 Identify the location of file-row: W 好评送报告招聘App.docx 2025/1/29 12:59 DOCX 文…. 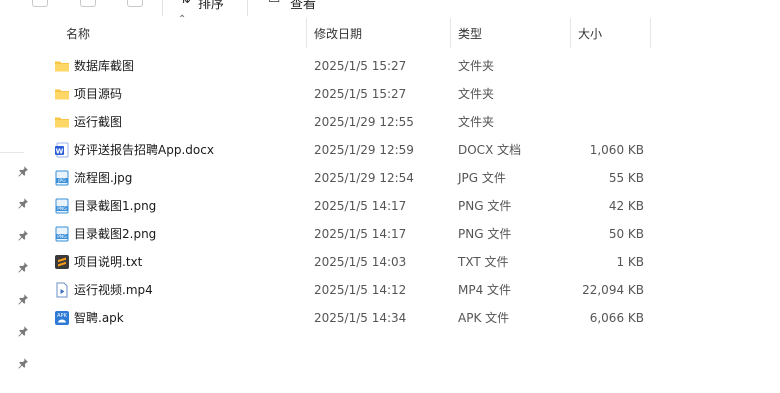
(346, 150).